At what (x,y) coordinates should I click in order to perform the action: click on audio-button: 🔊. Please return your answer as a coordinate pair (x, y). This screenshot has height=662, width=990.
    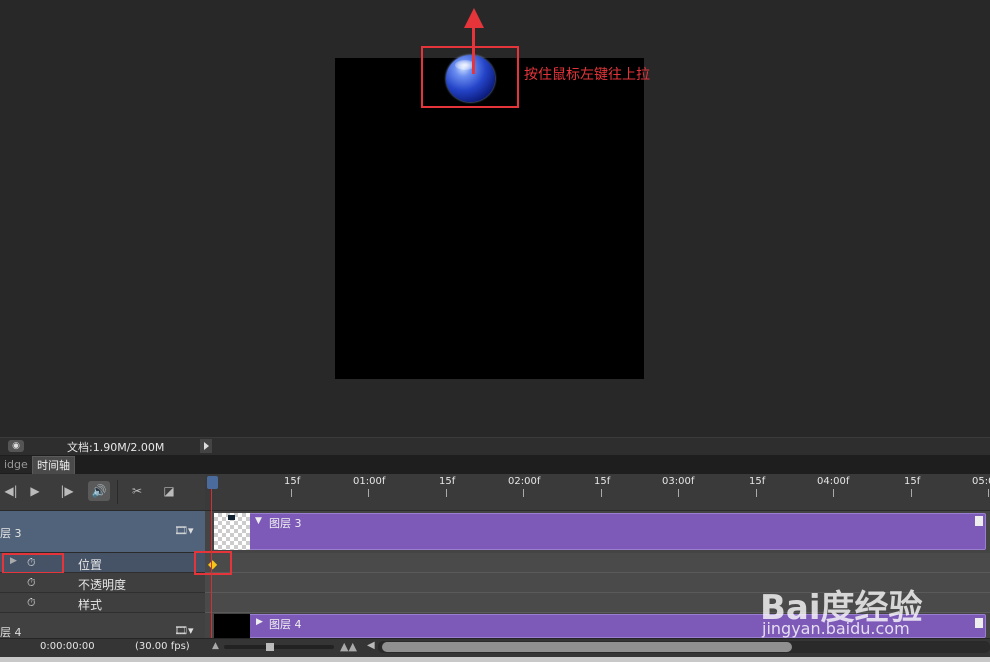
    Looking at the image, I should click on (99, 491).